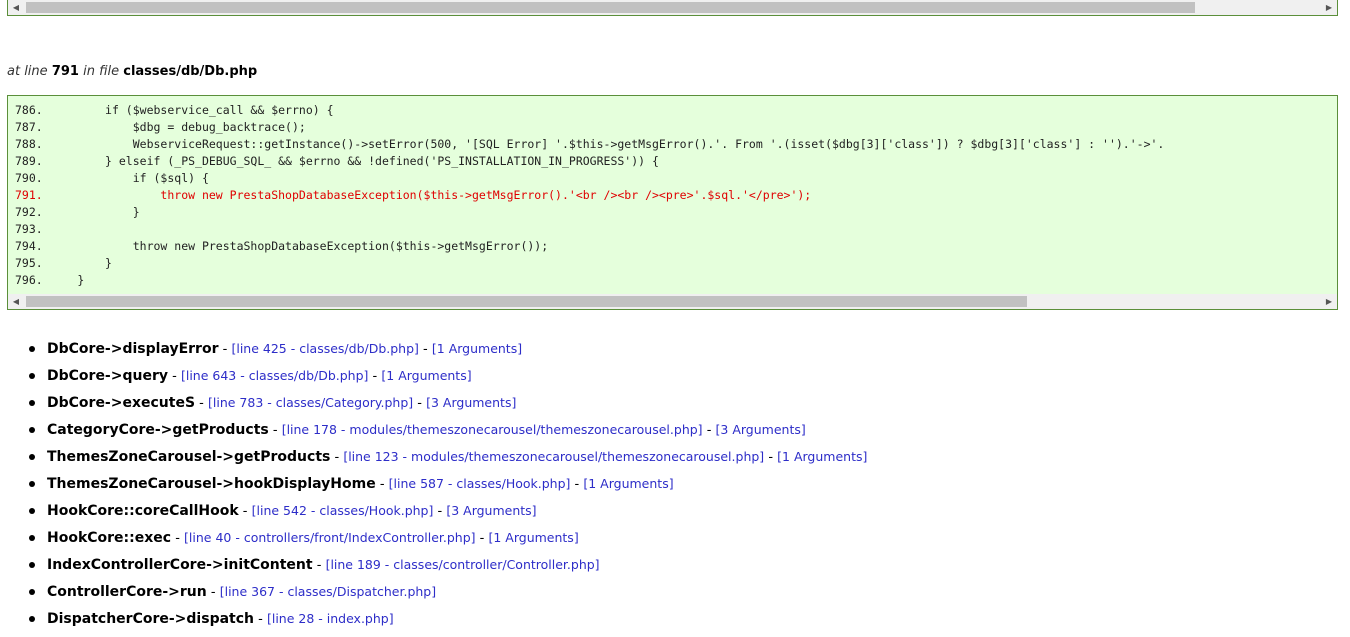 The image size is (1350, 637). Describe the element at coordinates (29, 229) in the screenshot. I see `line-number: 793.` at that location.